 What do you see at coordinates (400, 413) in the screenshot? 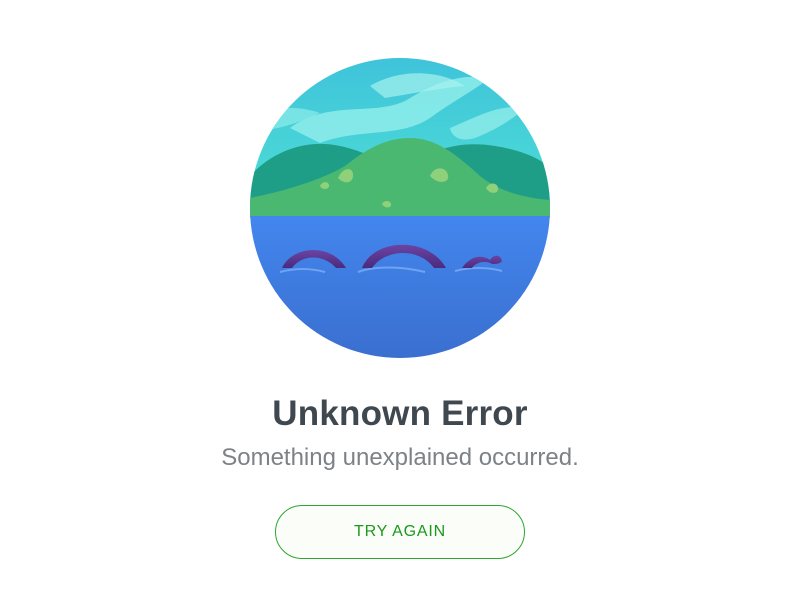
I see `error-title: Unknown Error` at bounding box center [400, 413].